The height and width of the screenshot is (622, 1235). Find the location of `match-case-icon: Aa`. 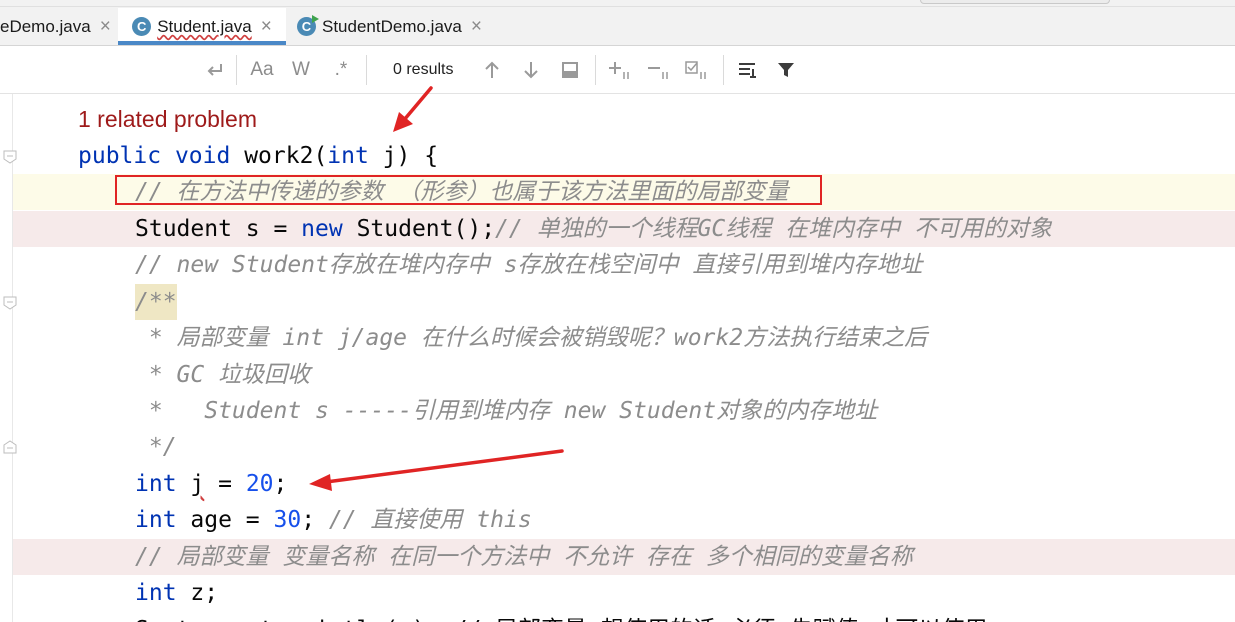

match-case-icon: Aa is located at coordinates (262, 69).